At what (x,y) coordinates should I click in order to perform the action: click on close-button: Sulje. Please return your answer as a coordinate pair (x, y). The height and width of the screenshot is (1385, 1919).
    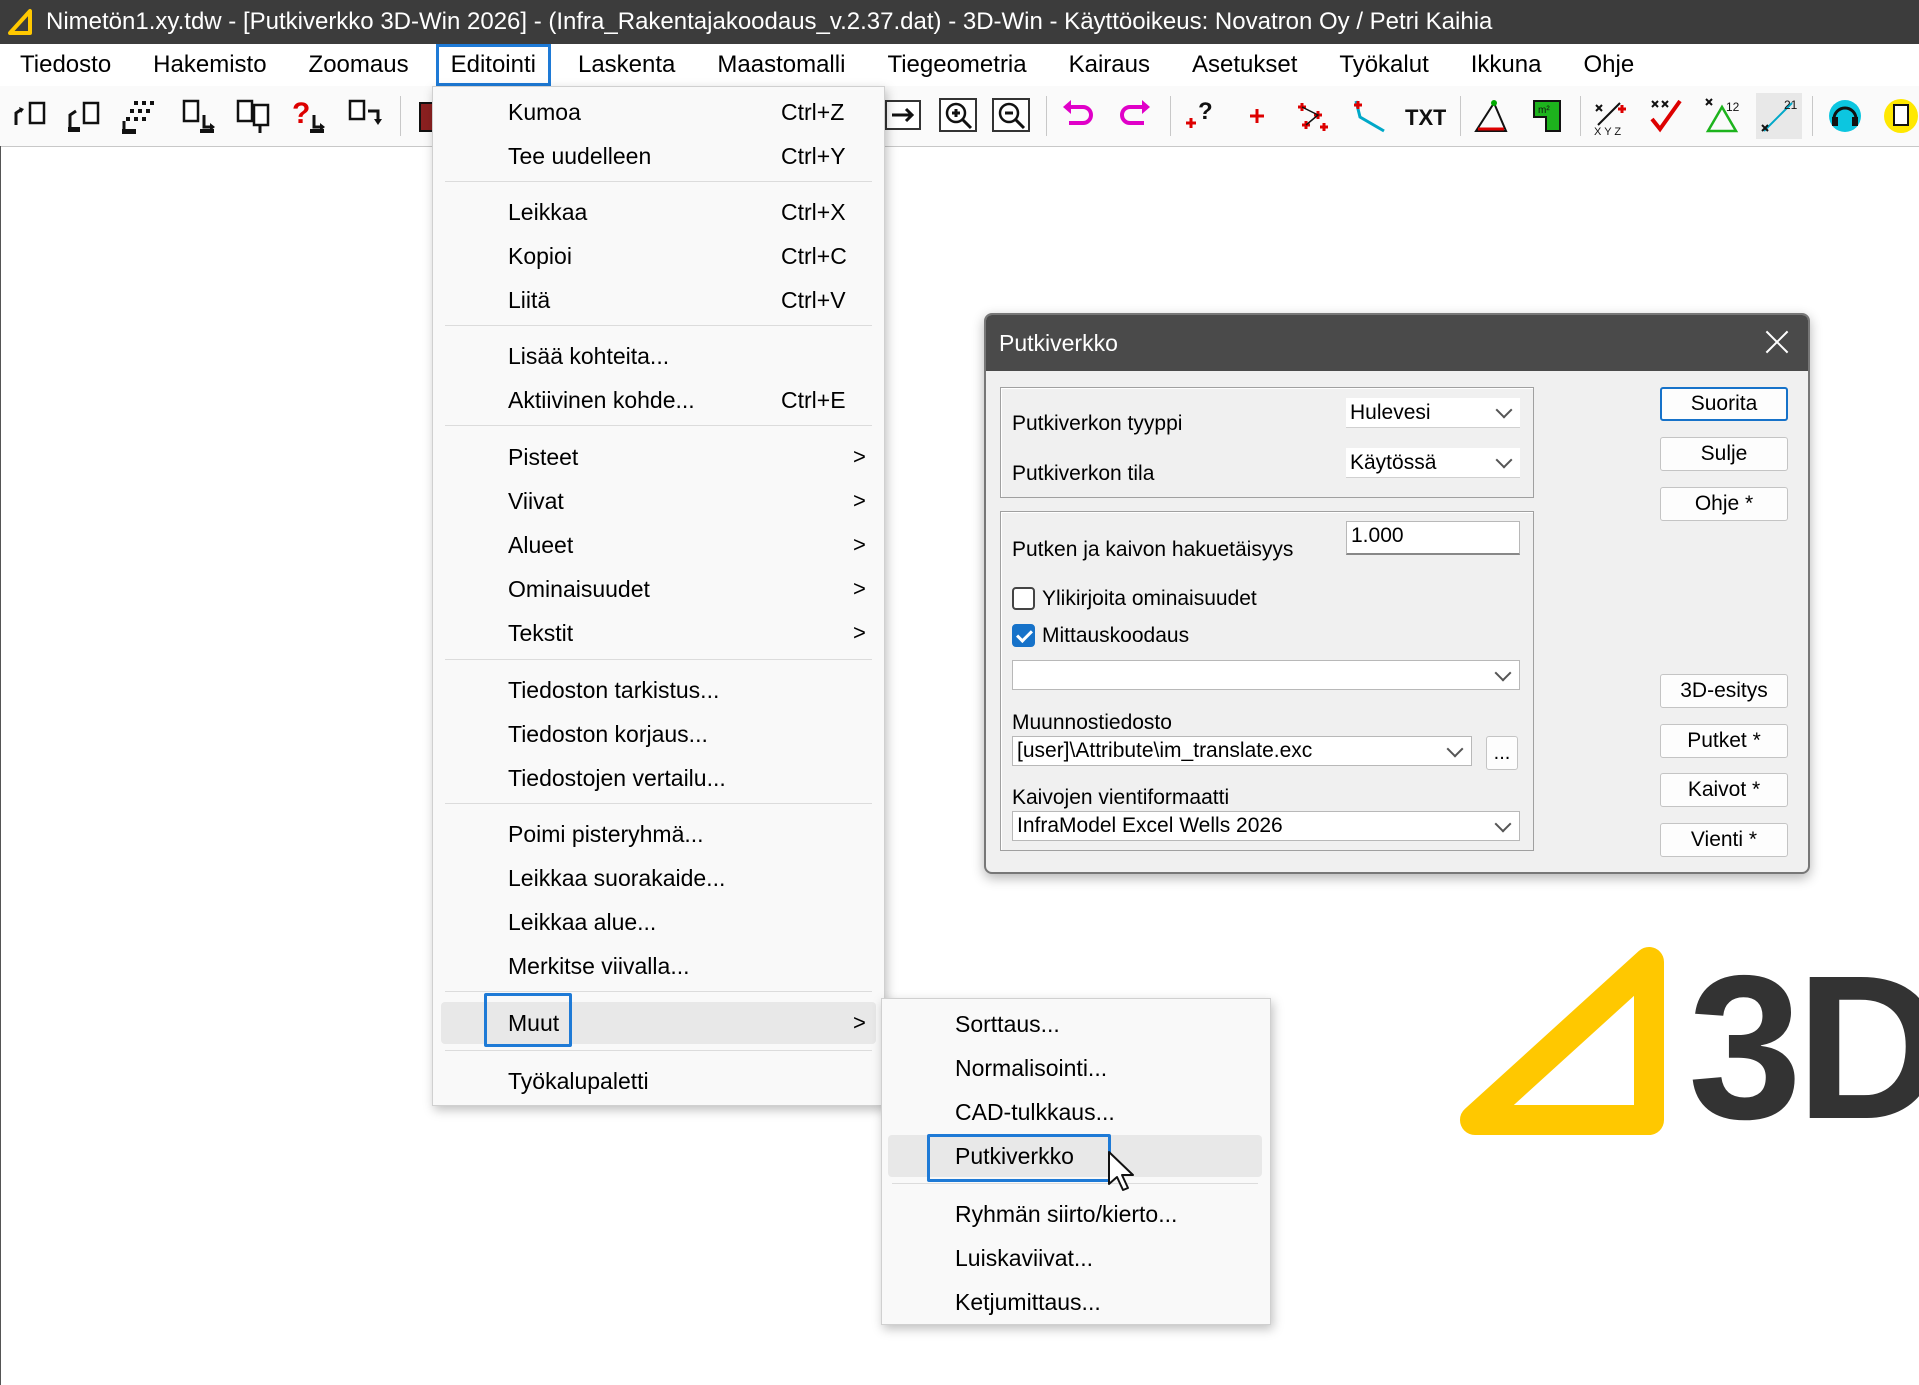
    Looking at the image, I should click on (1724, 454).